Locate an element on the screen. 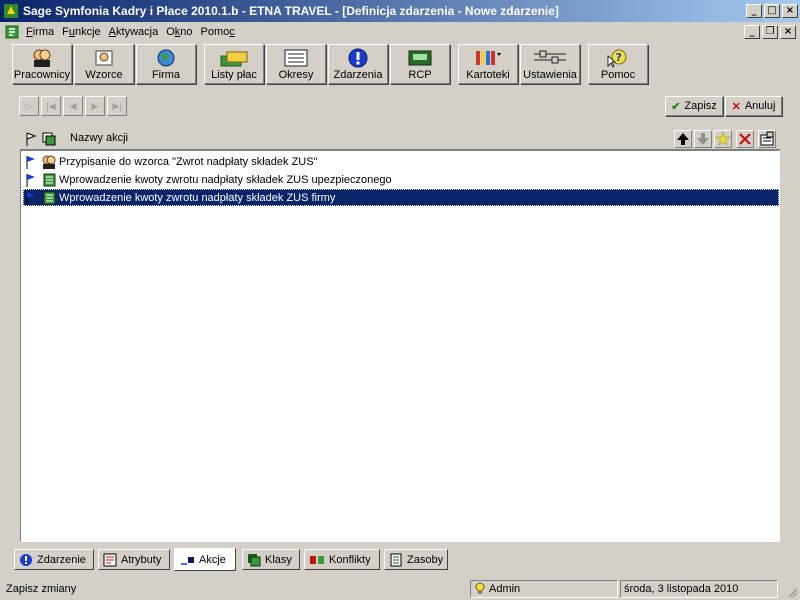 The image size is (800, 600). nav-prev-icon: ◀ is located at coordinates (73, 106).